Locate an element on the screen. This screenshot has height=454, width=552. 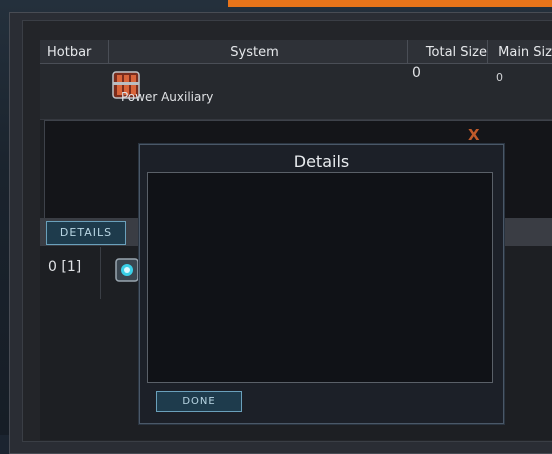
top-status-bar is located at coordinates (390, 3).